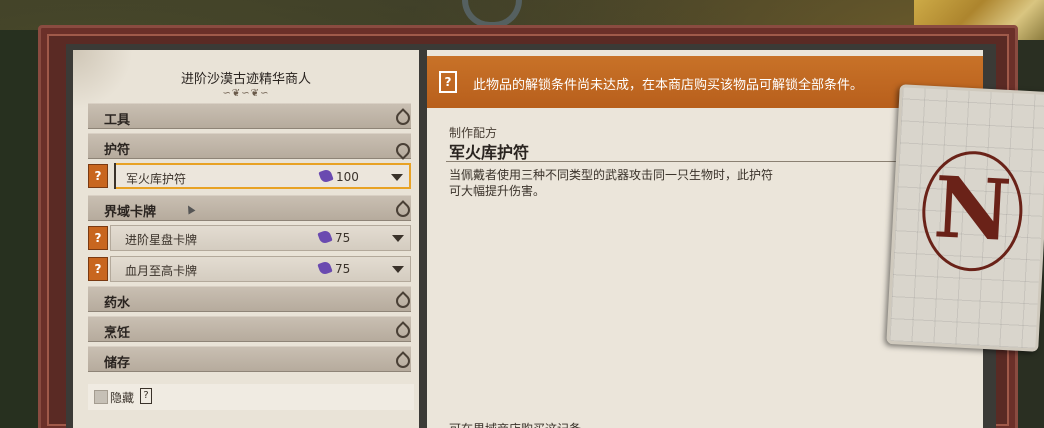  Describe the element at coordinates (117, 303) in the screenshot. I see `category-label: 药水` at that location.